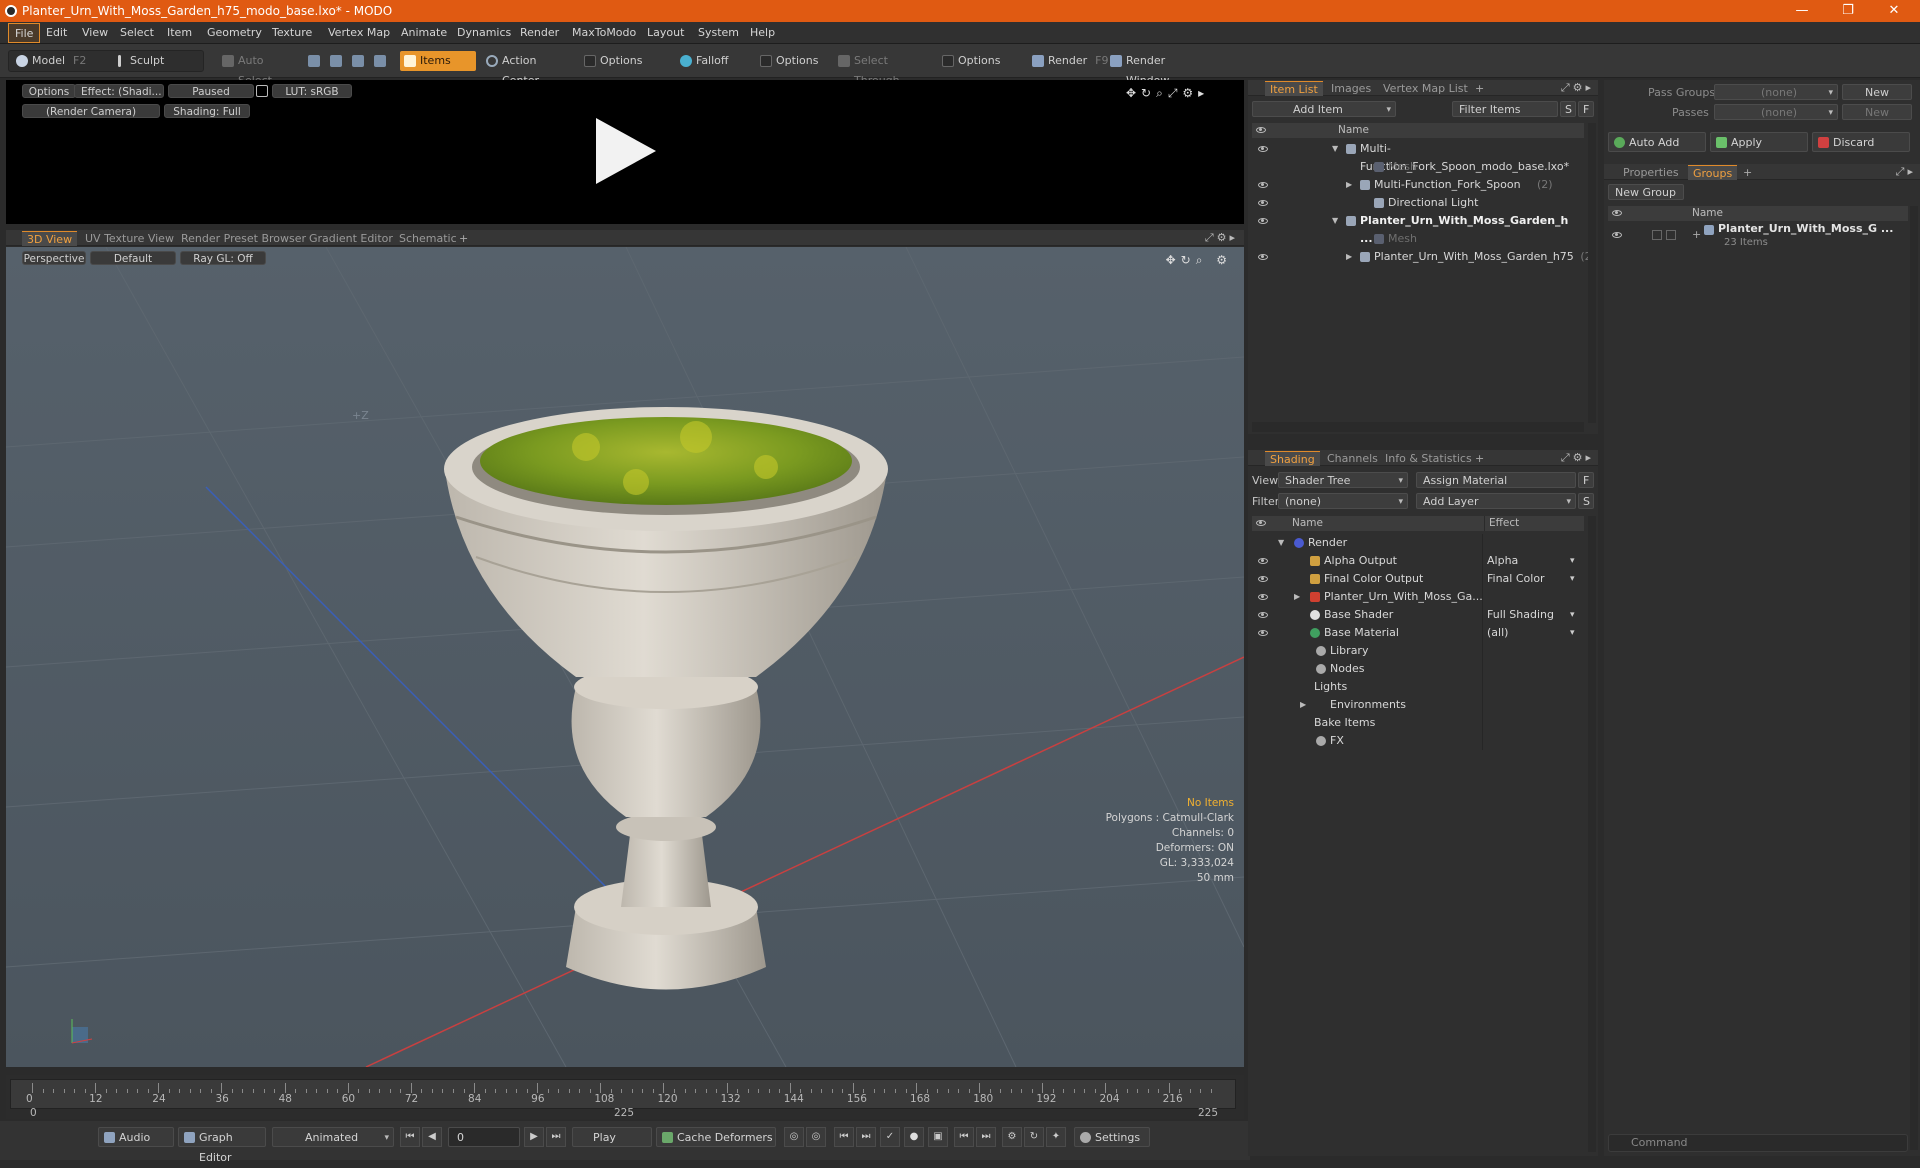 The width and height of the screenshot is (1920, 1168). I want to click on assign-material-button: Assign Material, so click(1496, 480).